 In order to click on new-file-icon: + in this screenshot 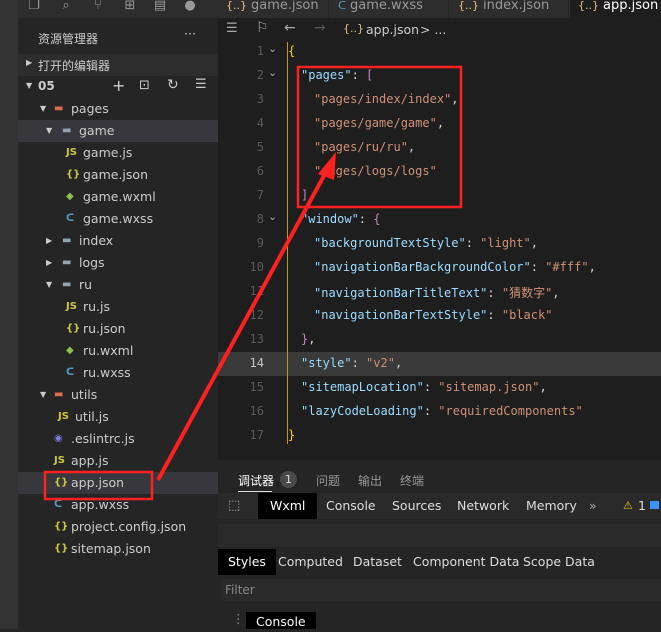, I will do `click(118, 85)`.